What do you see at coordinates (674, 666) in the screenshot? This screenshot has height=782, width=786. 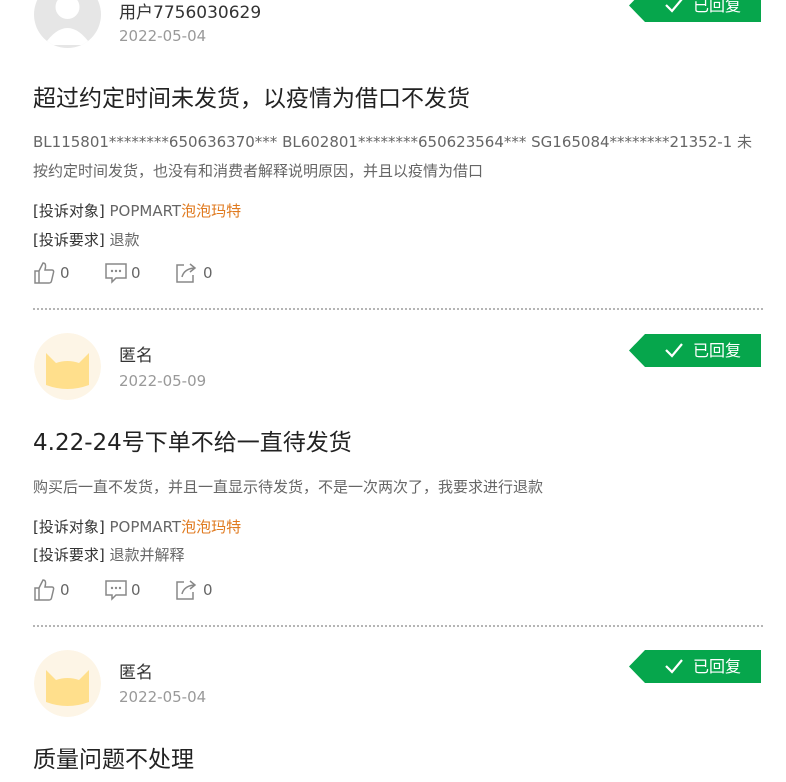 I see `check-icon` at bounding box center [674, 666].